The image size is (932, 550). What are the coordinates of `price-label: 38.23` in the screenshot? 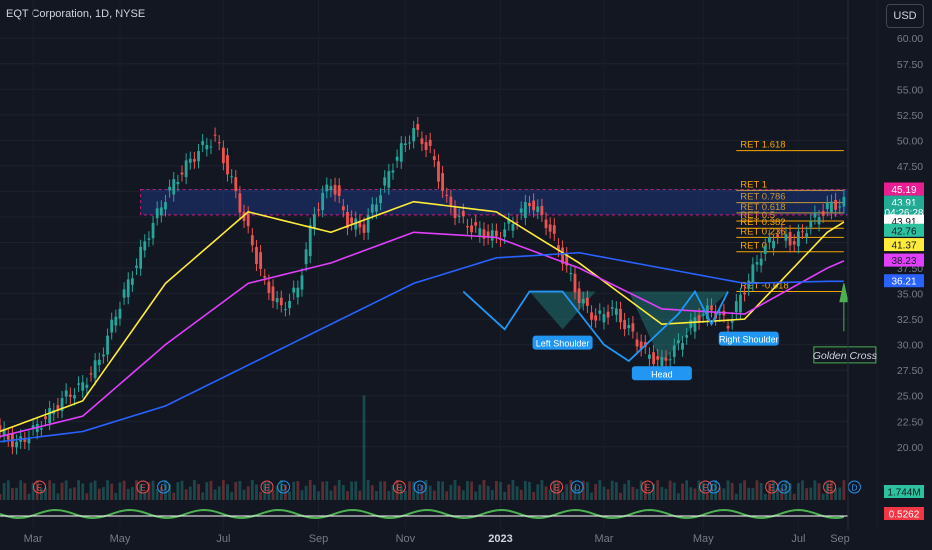 It's located at (903, 261).